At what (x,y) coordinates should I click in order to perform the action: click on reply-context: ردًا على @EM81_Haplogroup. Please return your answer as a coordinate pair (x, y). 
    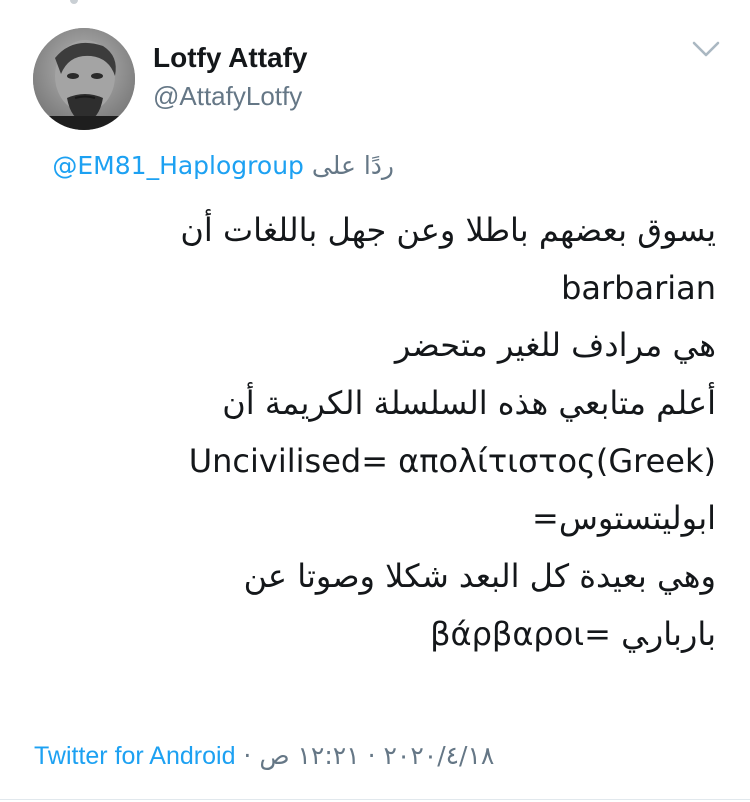
    Looking at the image, I should click on (223, 165).